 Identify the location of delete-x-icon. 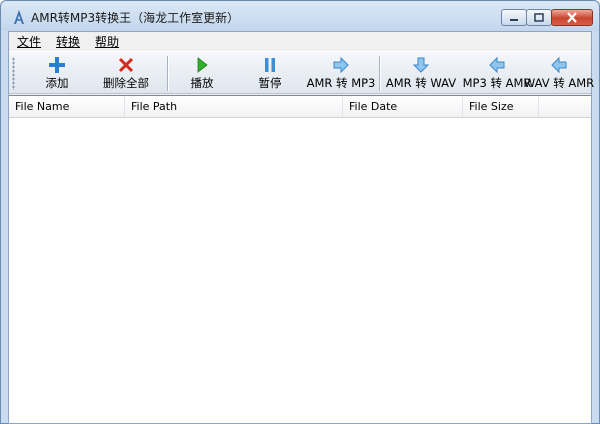
(126, 65).